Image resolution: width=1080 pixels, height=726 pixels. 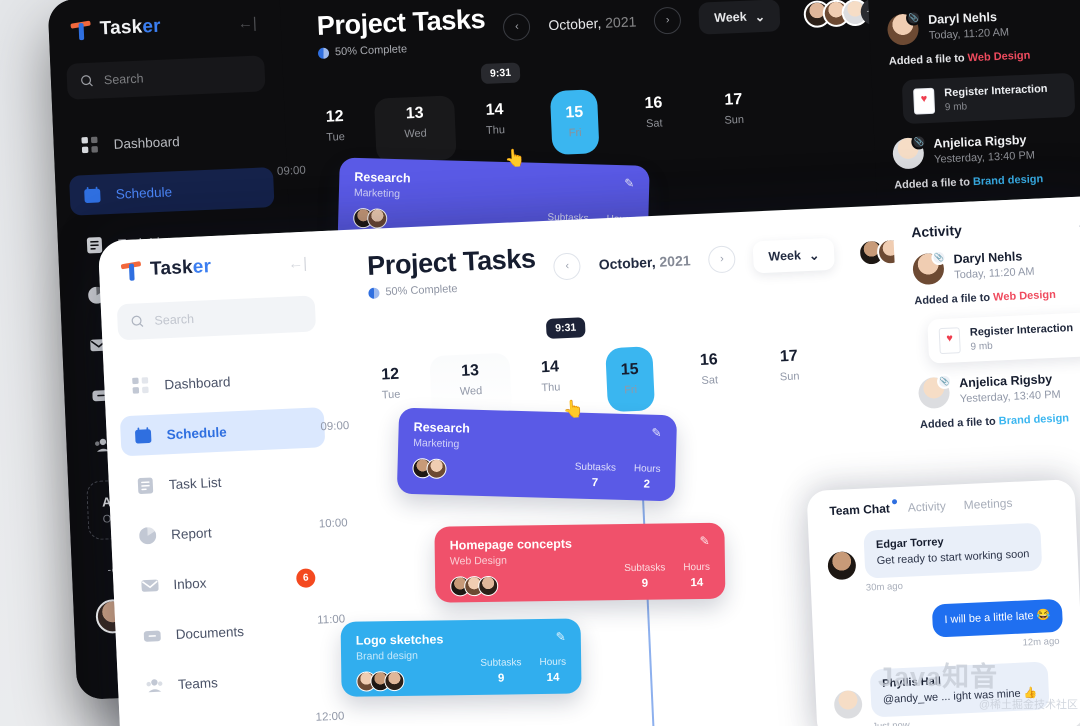 What do you see at coordinates (644, 262) in the screenshot?
I see `month-label: October, 2021` at bounding box center [644, 262].